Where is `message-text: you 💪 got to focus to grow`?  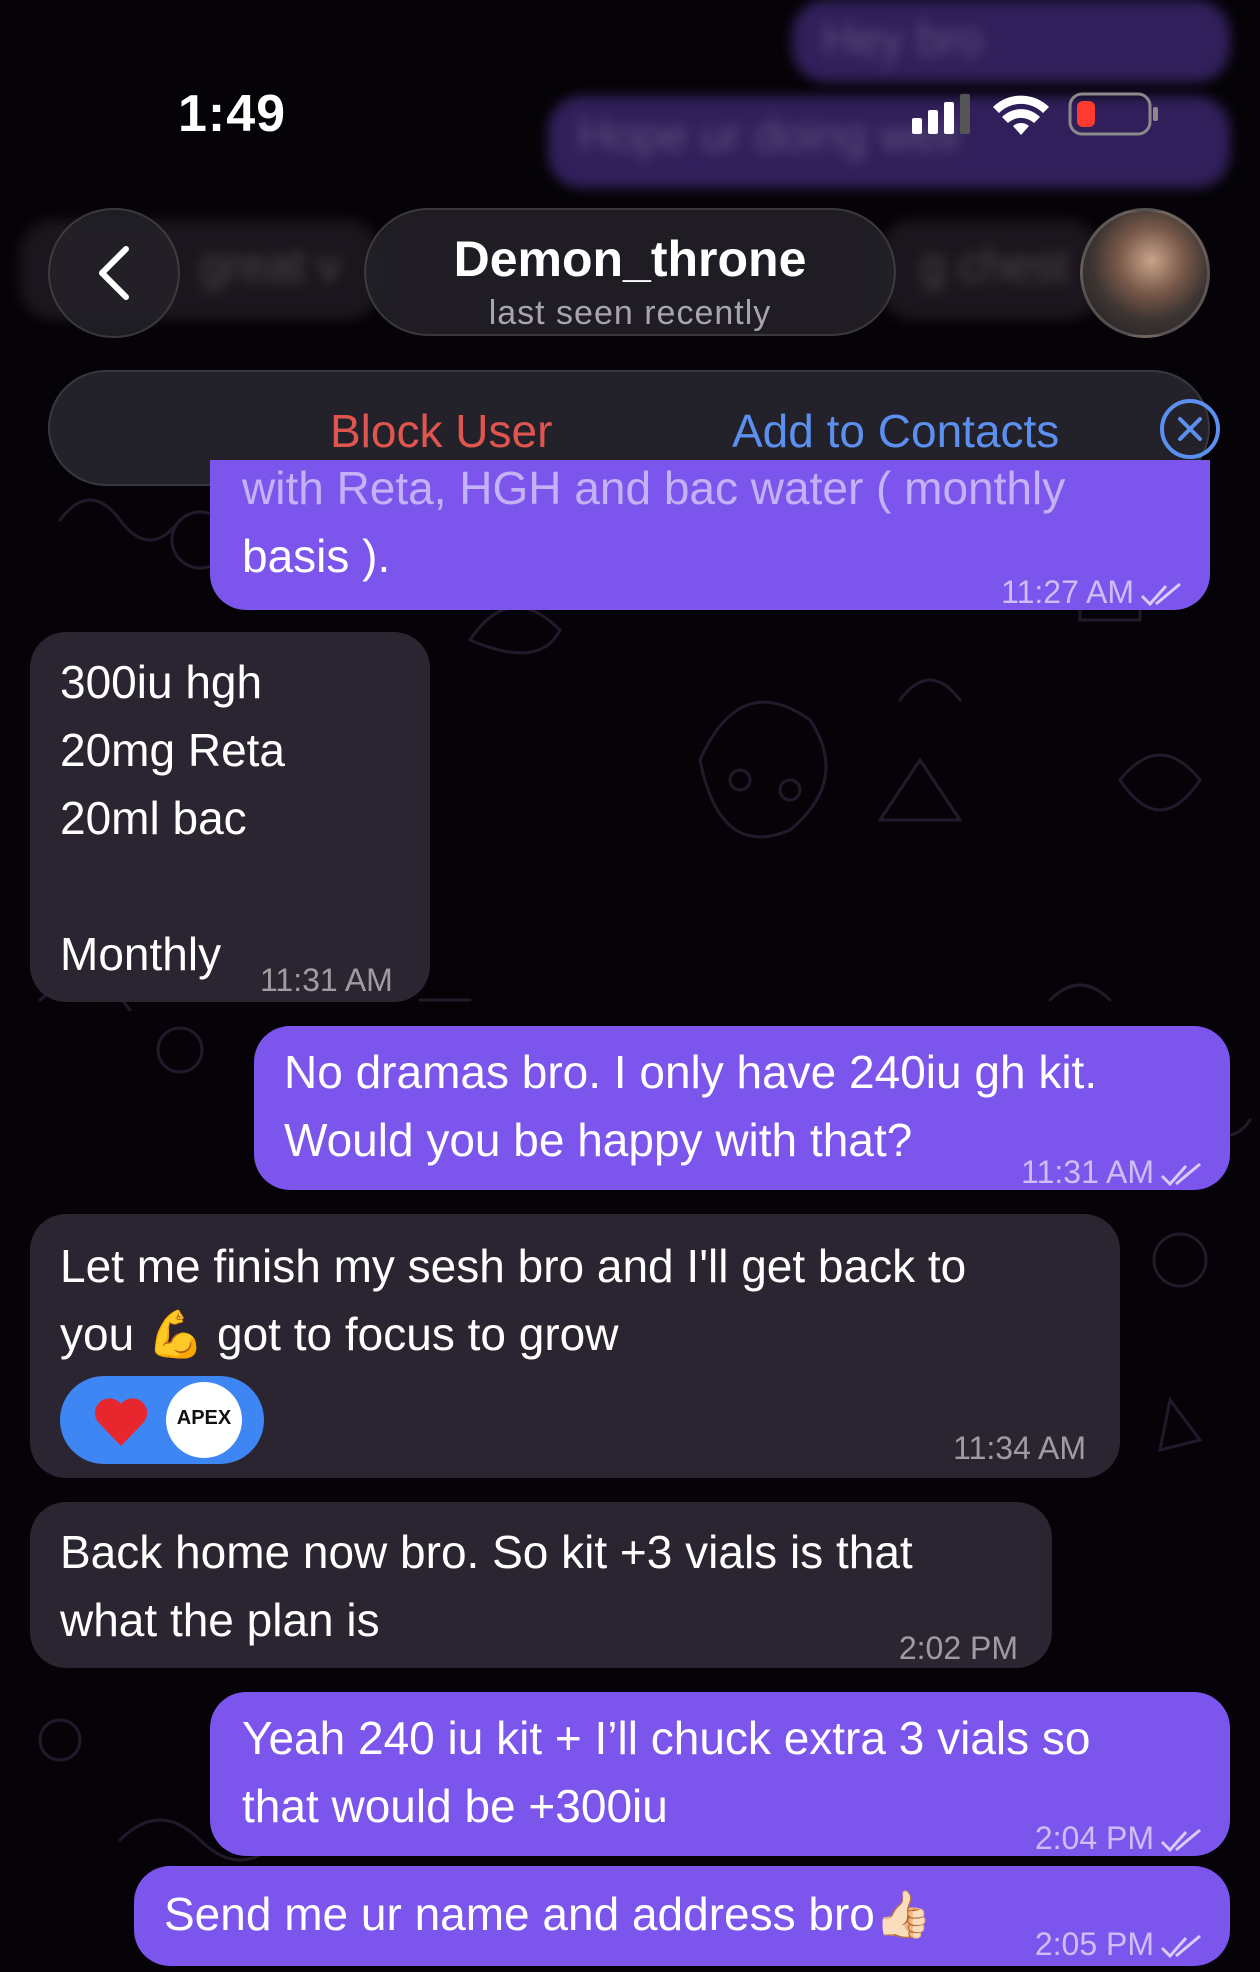
message-text: you 💪 got to focus to grow is located at coordinates (339, 1334).